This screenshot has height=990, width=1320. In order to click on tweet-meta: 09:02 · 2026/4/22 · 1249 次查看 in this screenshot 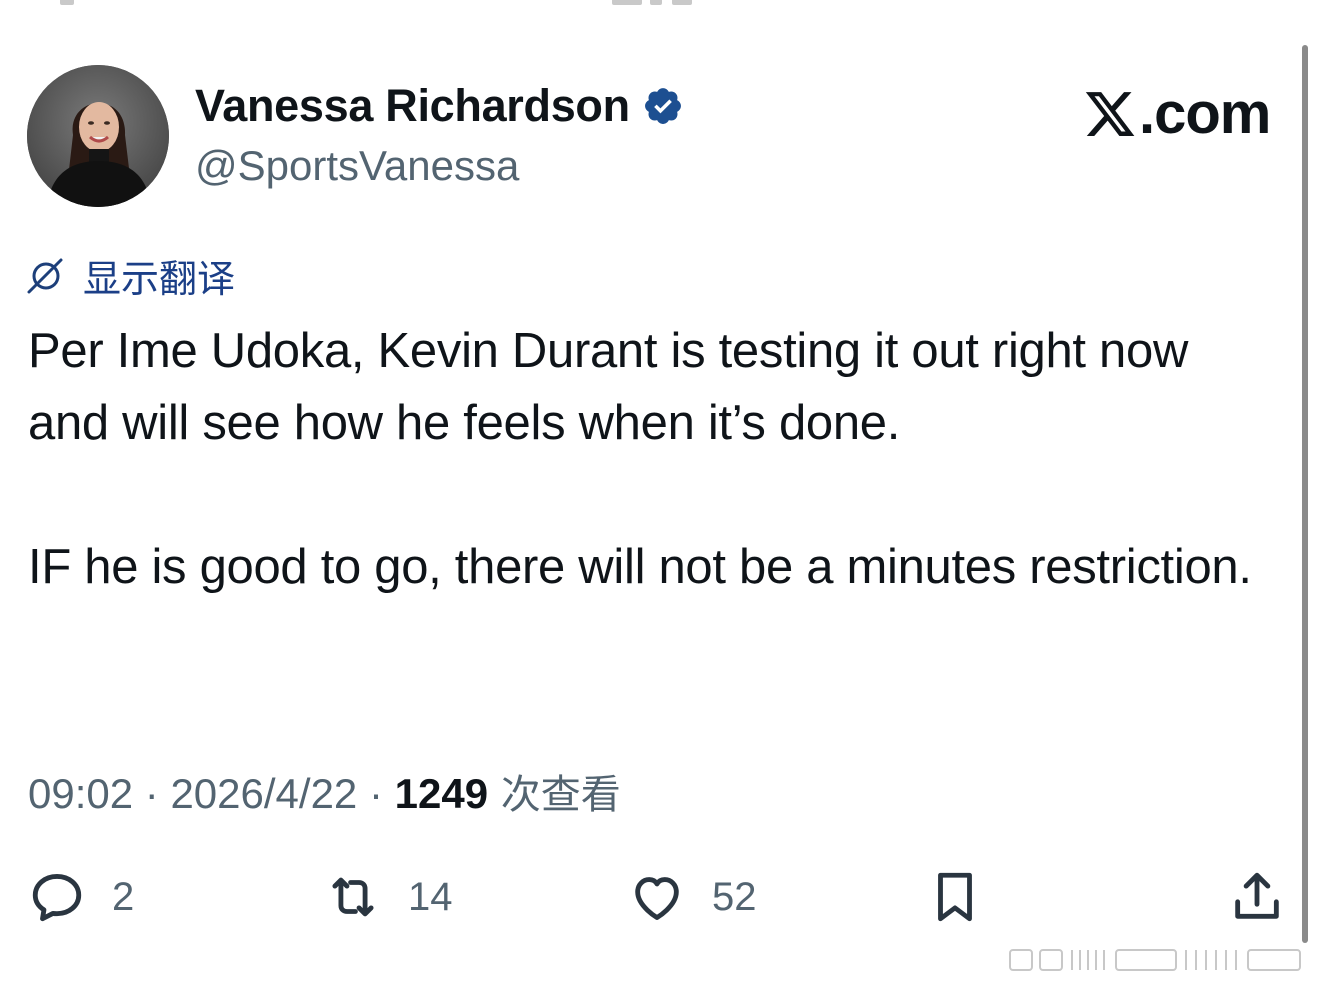, I will do `click(324, 791)`.